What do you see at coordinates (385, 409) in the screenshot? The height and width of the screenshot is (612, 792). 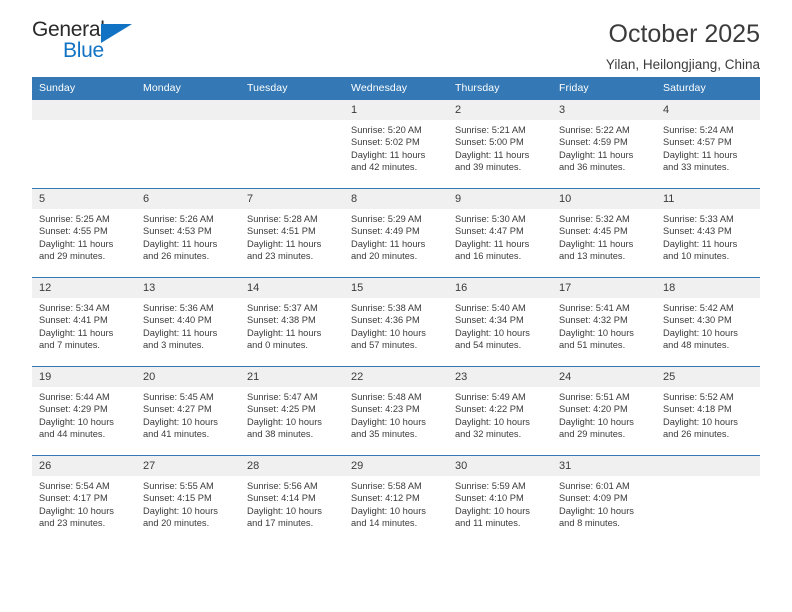 I see `sunset-text: Sunset: 4:23 PM` at bounding box center [385, 409].